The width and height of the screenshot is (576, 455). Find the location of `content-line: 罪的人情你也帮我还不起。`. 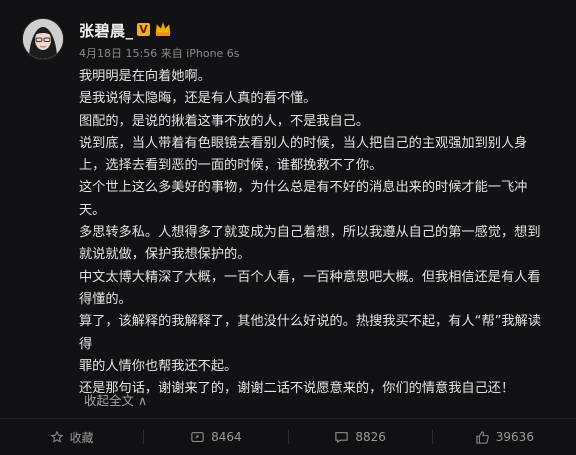

content-line: 罪的人情你也帮我还不起。 is located at coordinates (158, 366).